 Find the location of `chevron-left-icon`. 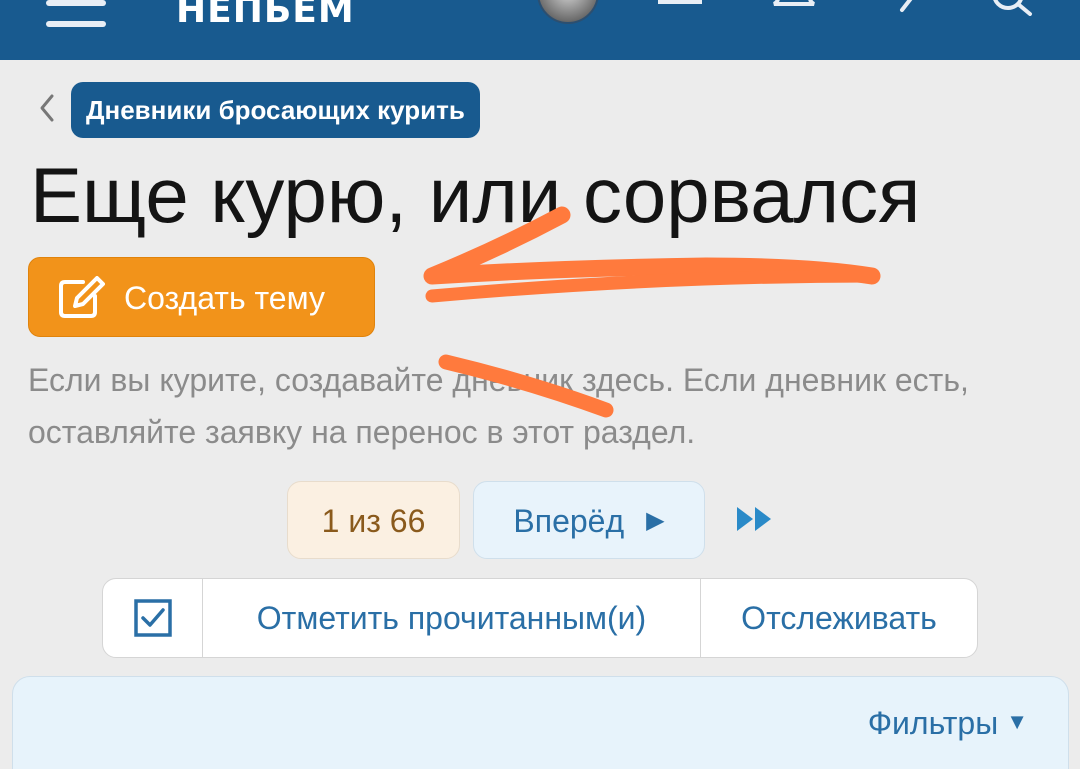

chevron-left-icon is located at coordinates (46, 108).